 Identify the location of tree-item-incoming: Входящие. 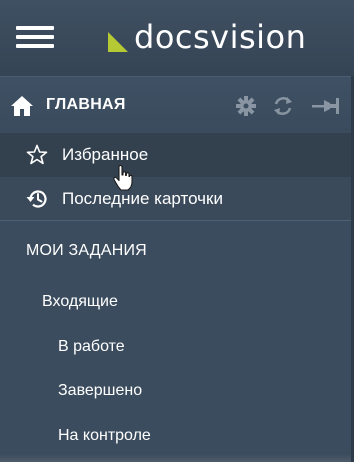
(80, 302).